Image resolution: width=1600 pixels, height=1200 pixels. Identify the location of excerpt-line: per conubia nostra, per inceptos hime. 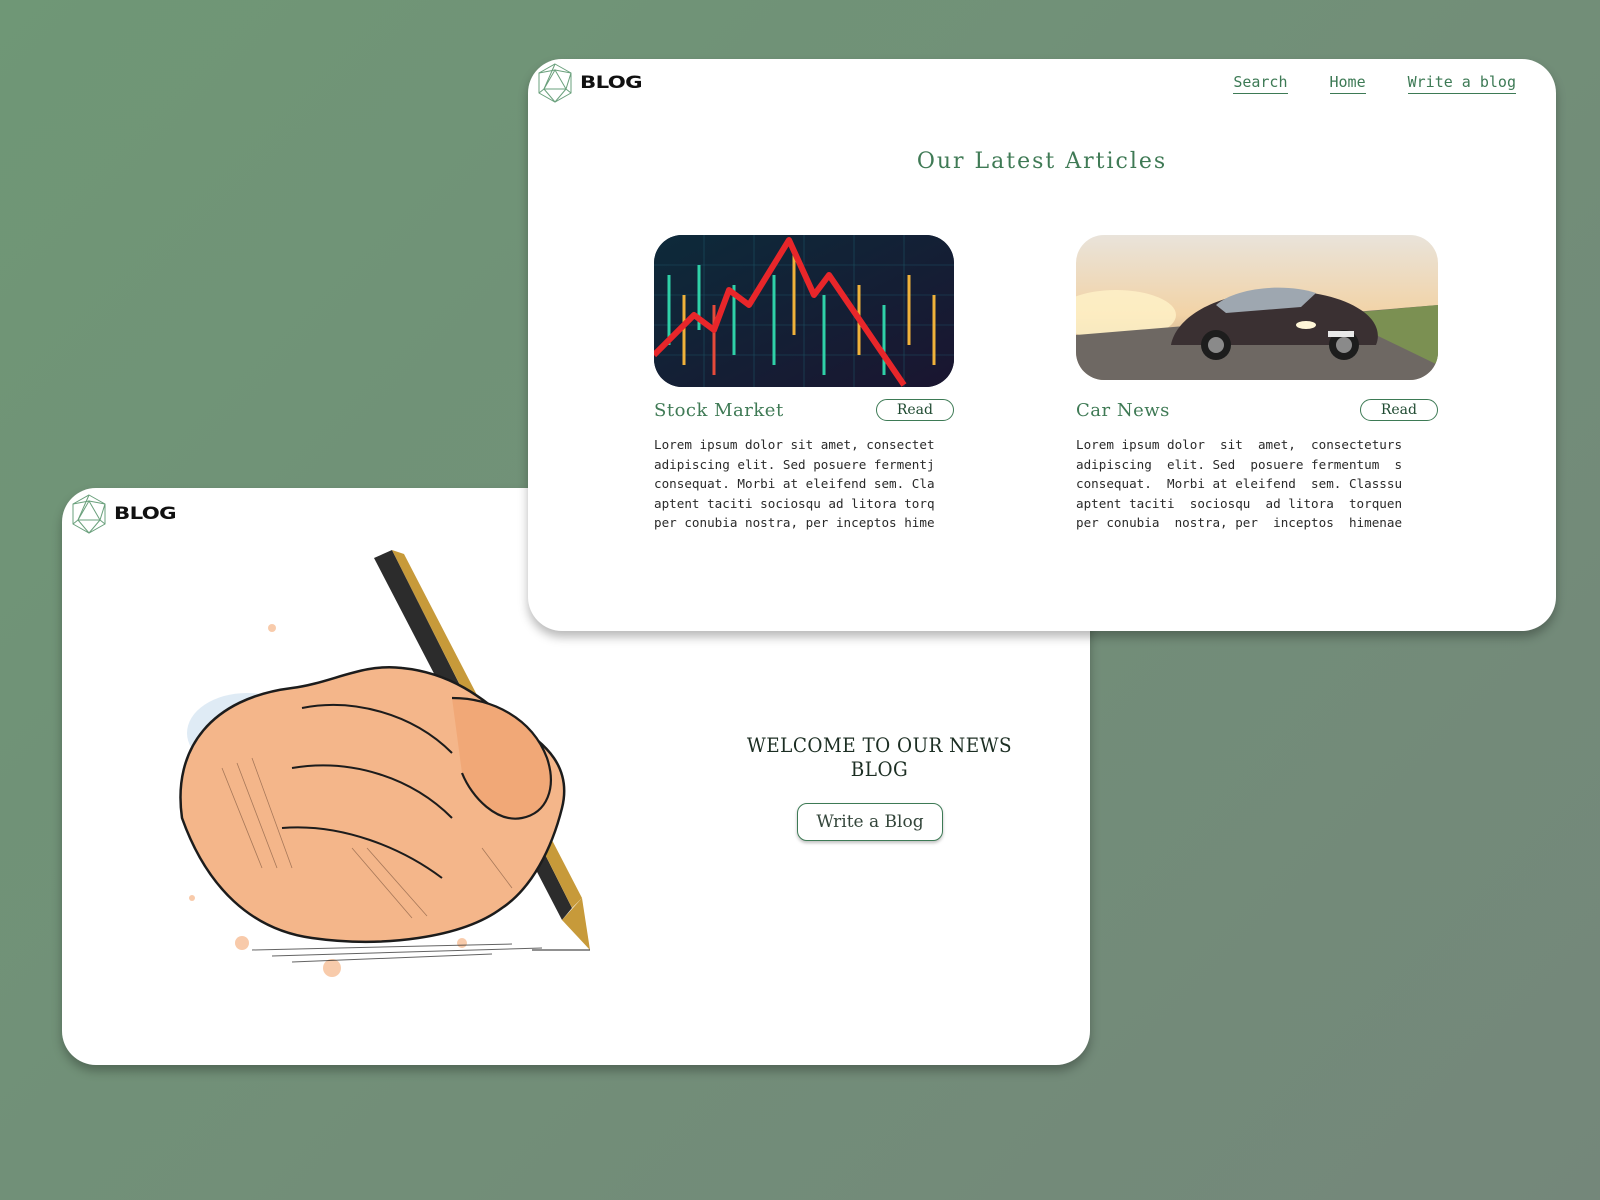
(794, 522).